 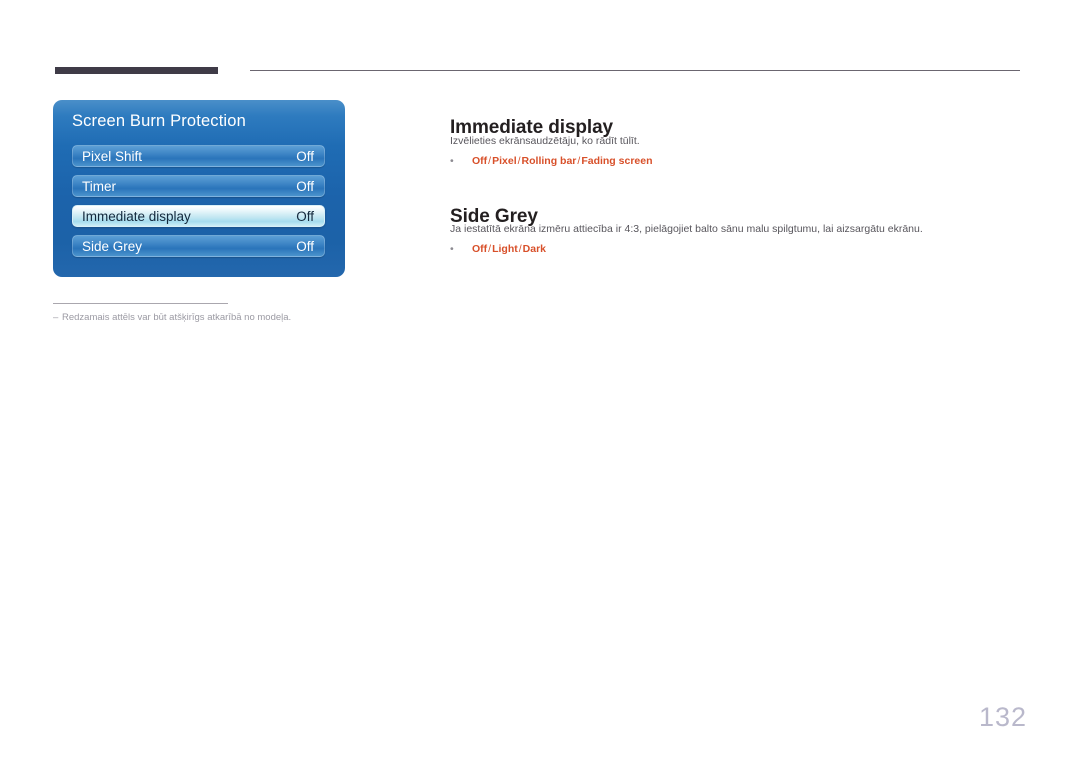 What do you see at coordinates (99, 186) in the screenshot?
I see `osd-row-label: Timer` at bounding box center [99, 186].